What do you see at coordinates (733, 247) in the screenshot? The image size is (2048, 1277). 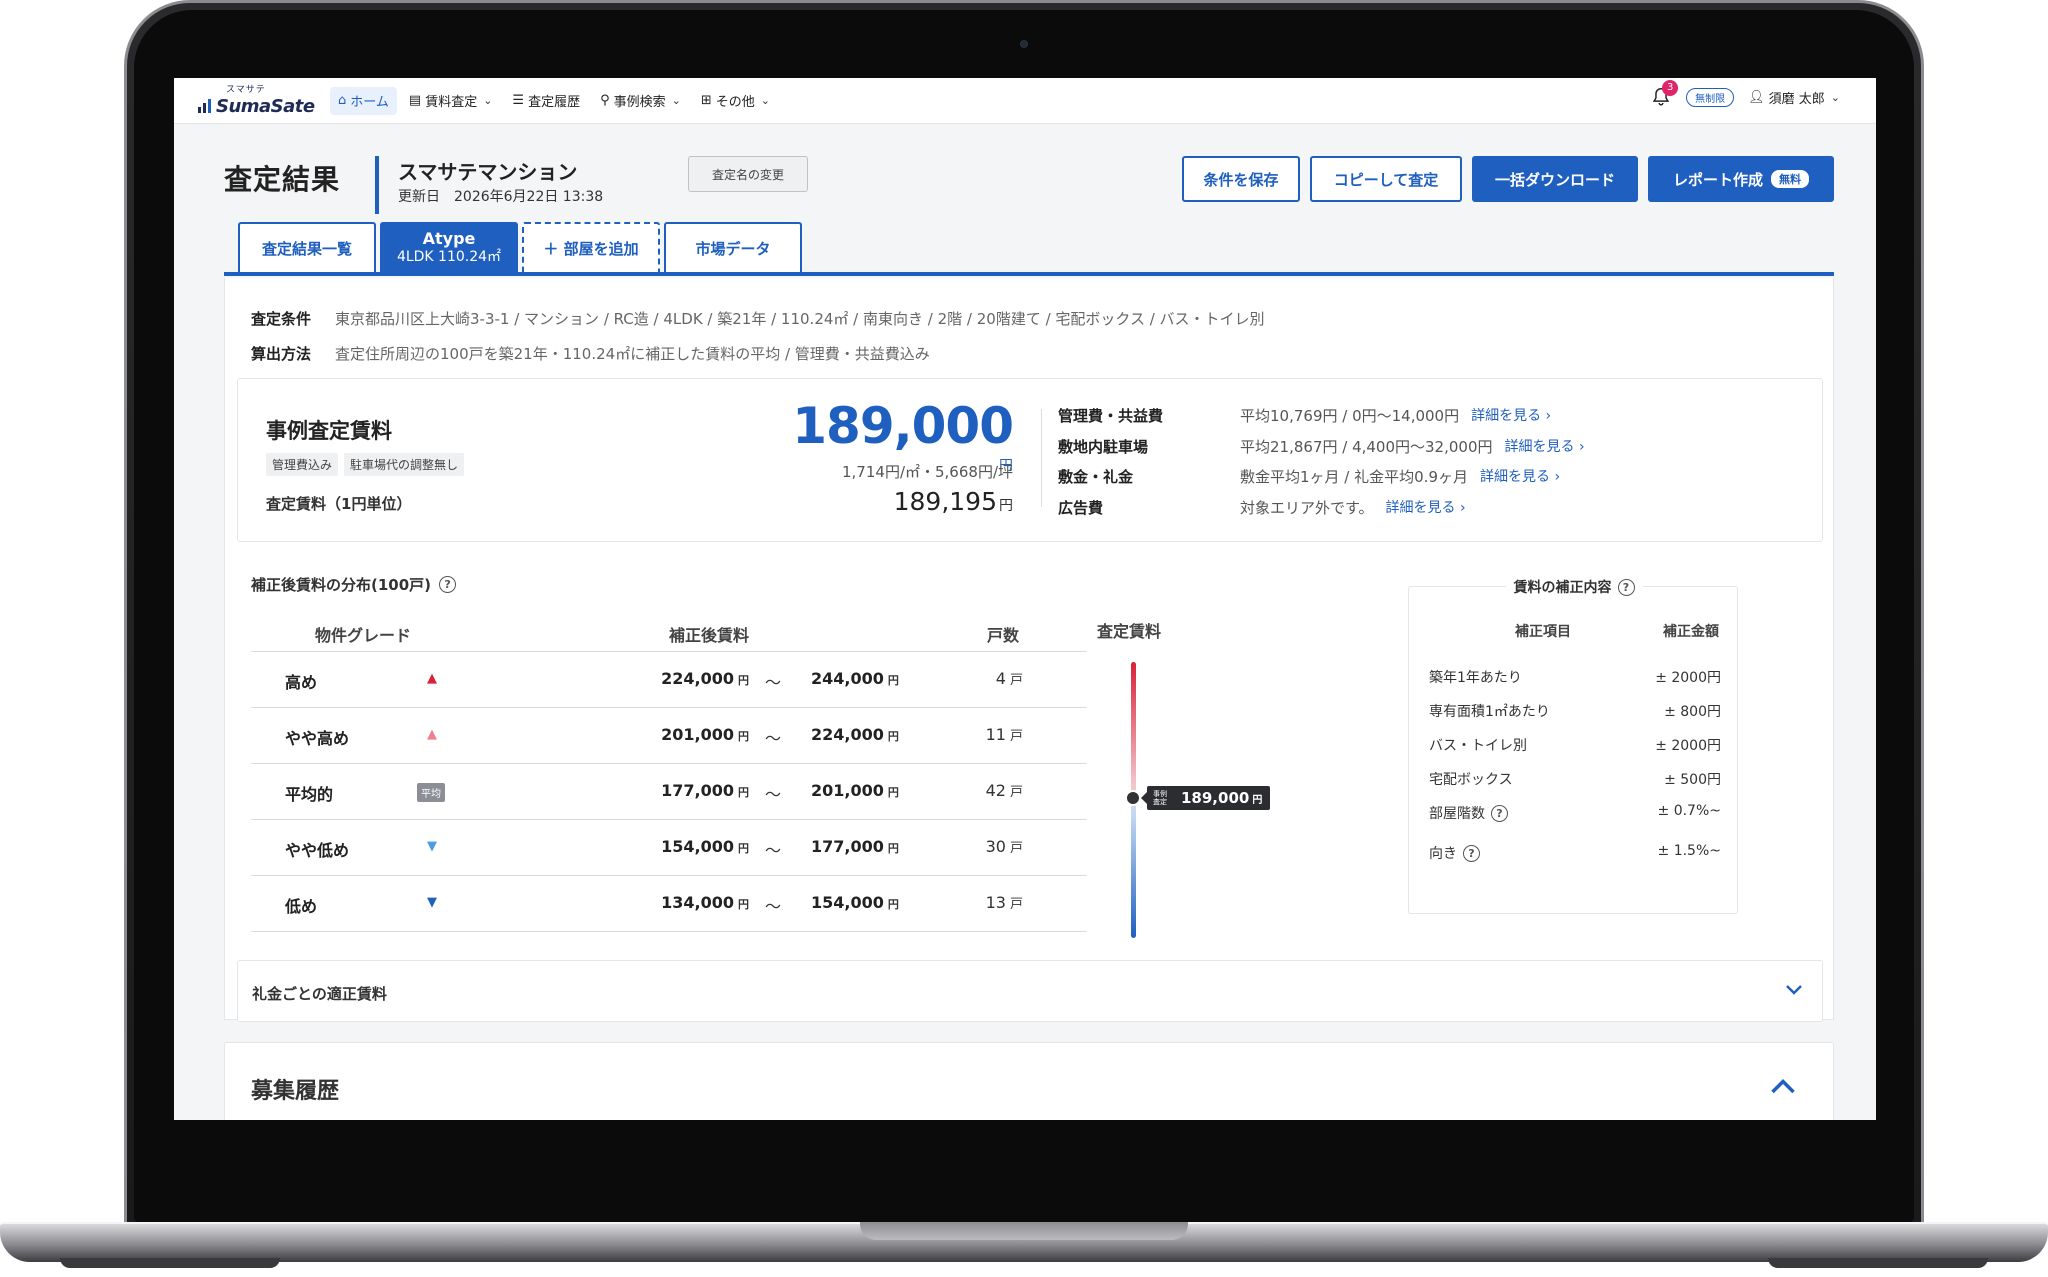 I see `tab-market-data: 市場データ` at bounding box center [733, 247].